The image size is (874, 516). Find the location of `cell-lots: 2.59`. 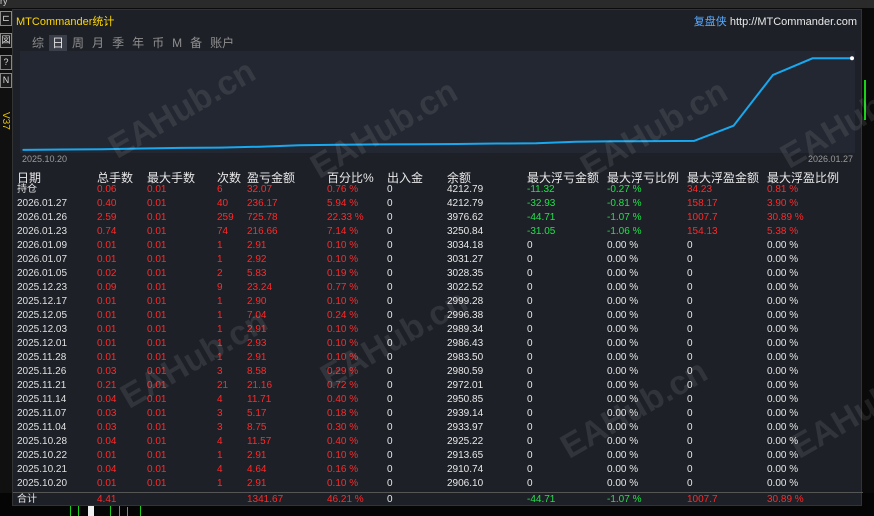

cell-lots: 2.59 is located at coordinates (107, 217).